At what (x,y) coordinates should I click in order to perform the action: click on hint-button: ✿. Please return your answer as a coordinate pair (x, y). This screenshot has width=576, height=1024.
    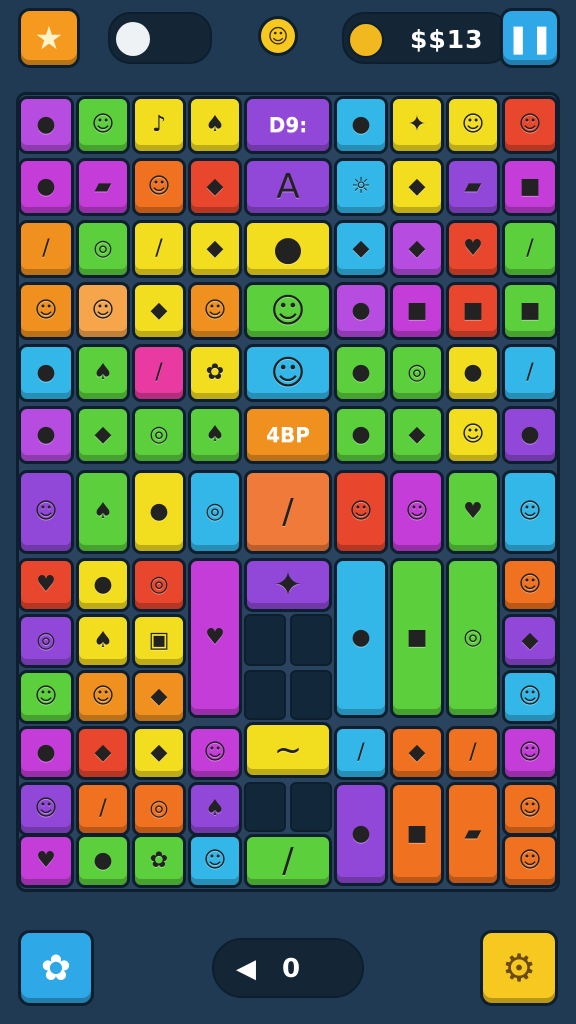
    Looking at the image, I should click on (56, 968).